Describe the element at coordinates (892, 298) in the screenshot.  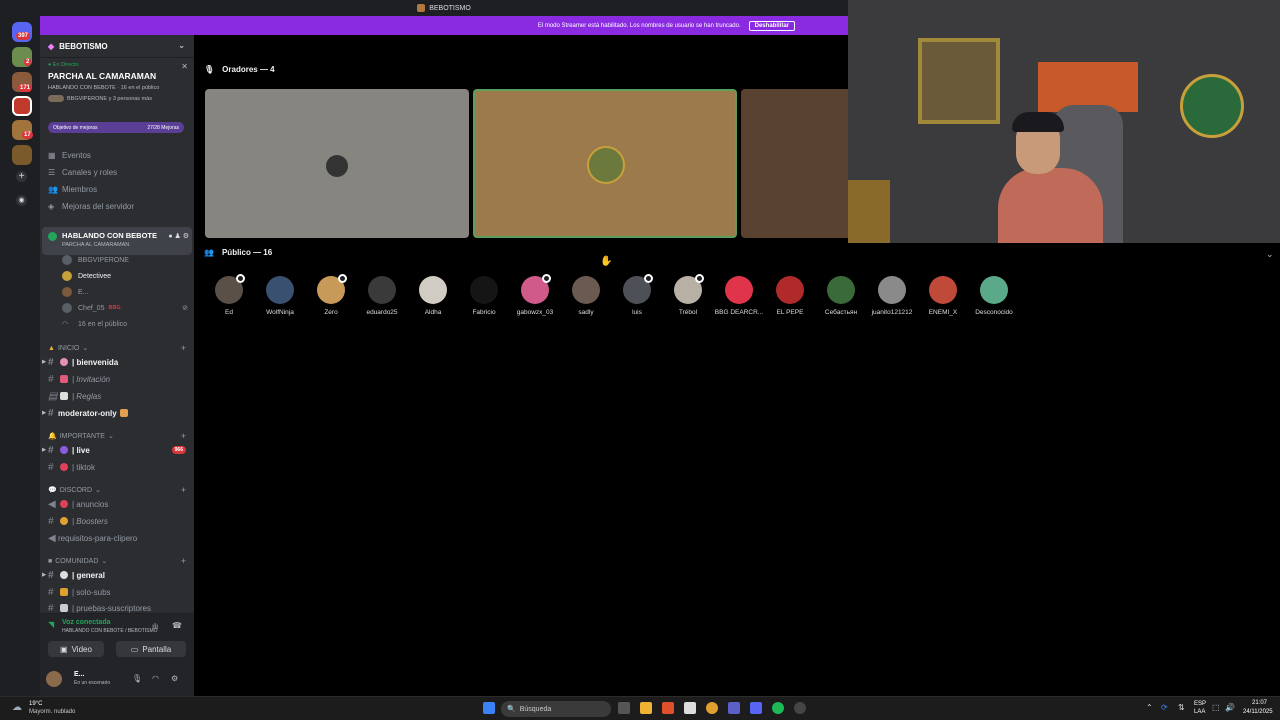
I see `audience-member: juanito121212` at that location.